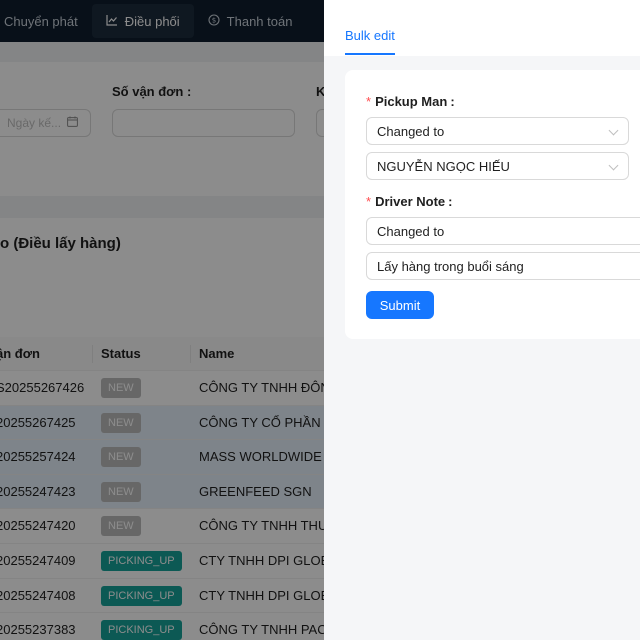  Describe the element at coordinates (443, 166) in the screenshot. I see `pickup-man-value: NGUYỄN NGỌC HIẾU` at that location.